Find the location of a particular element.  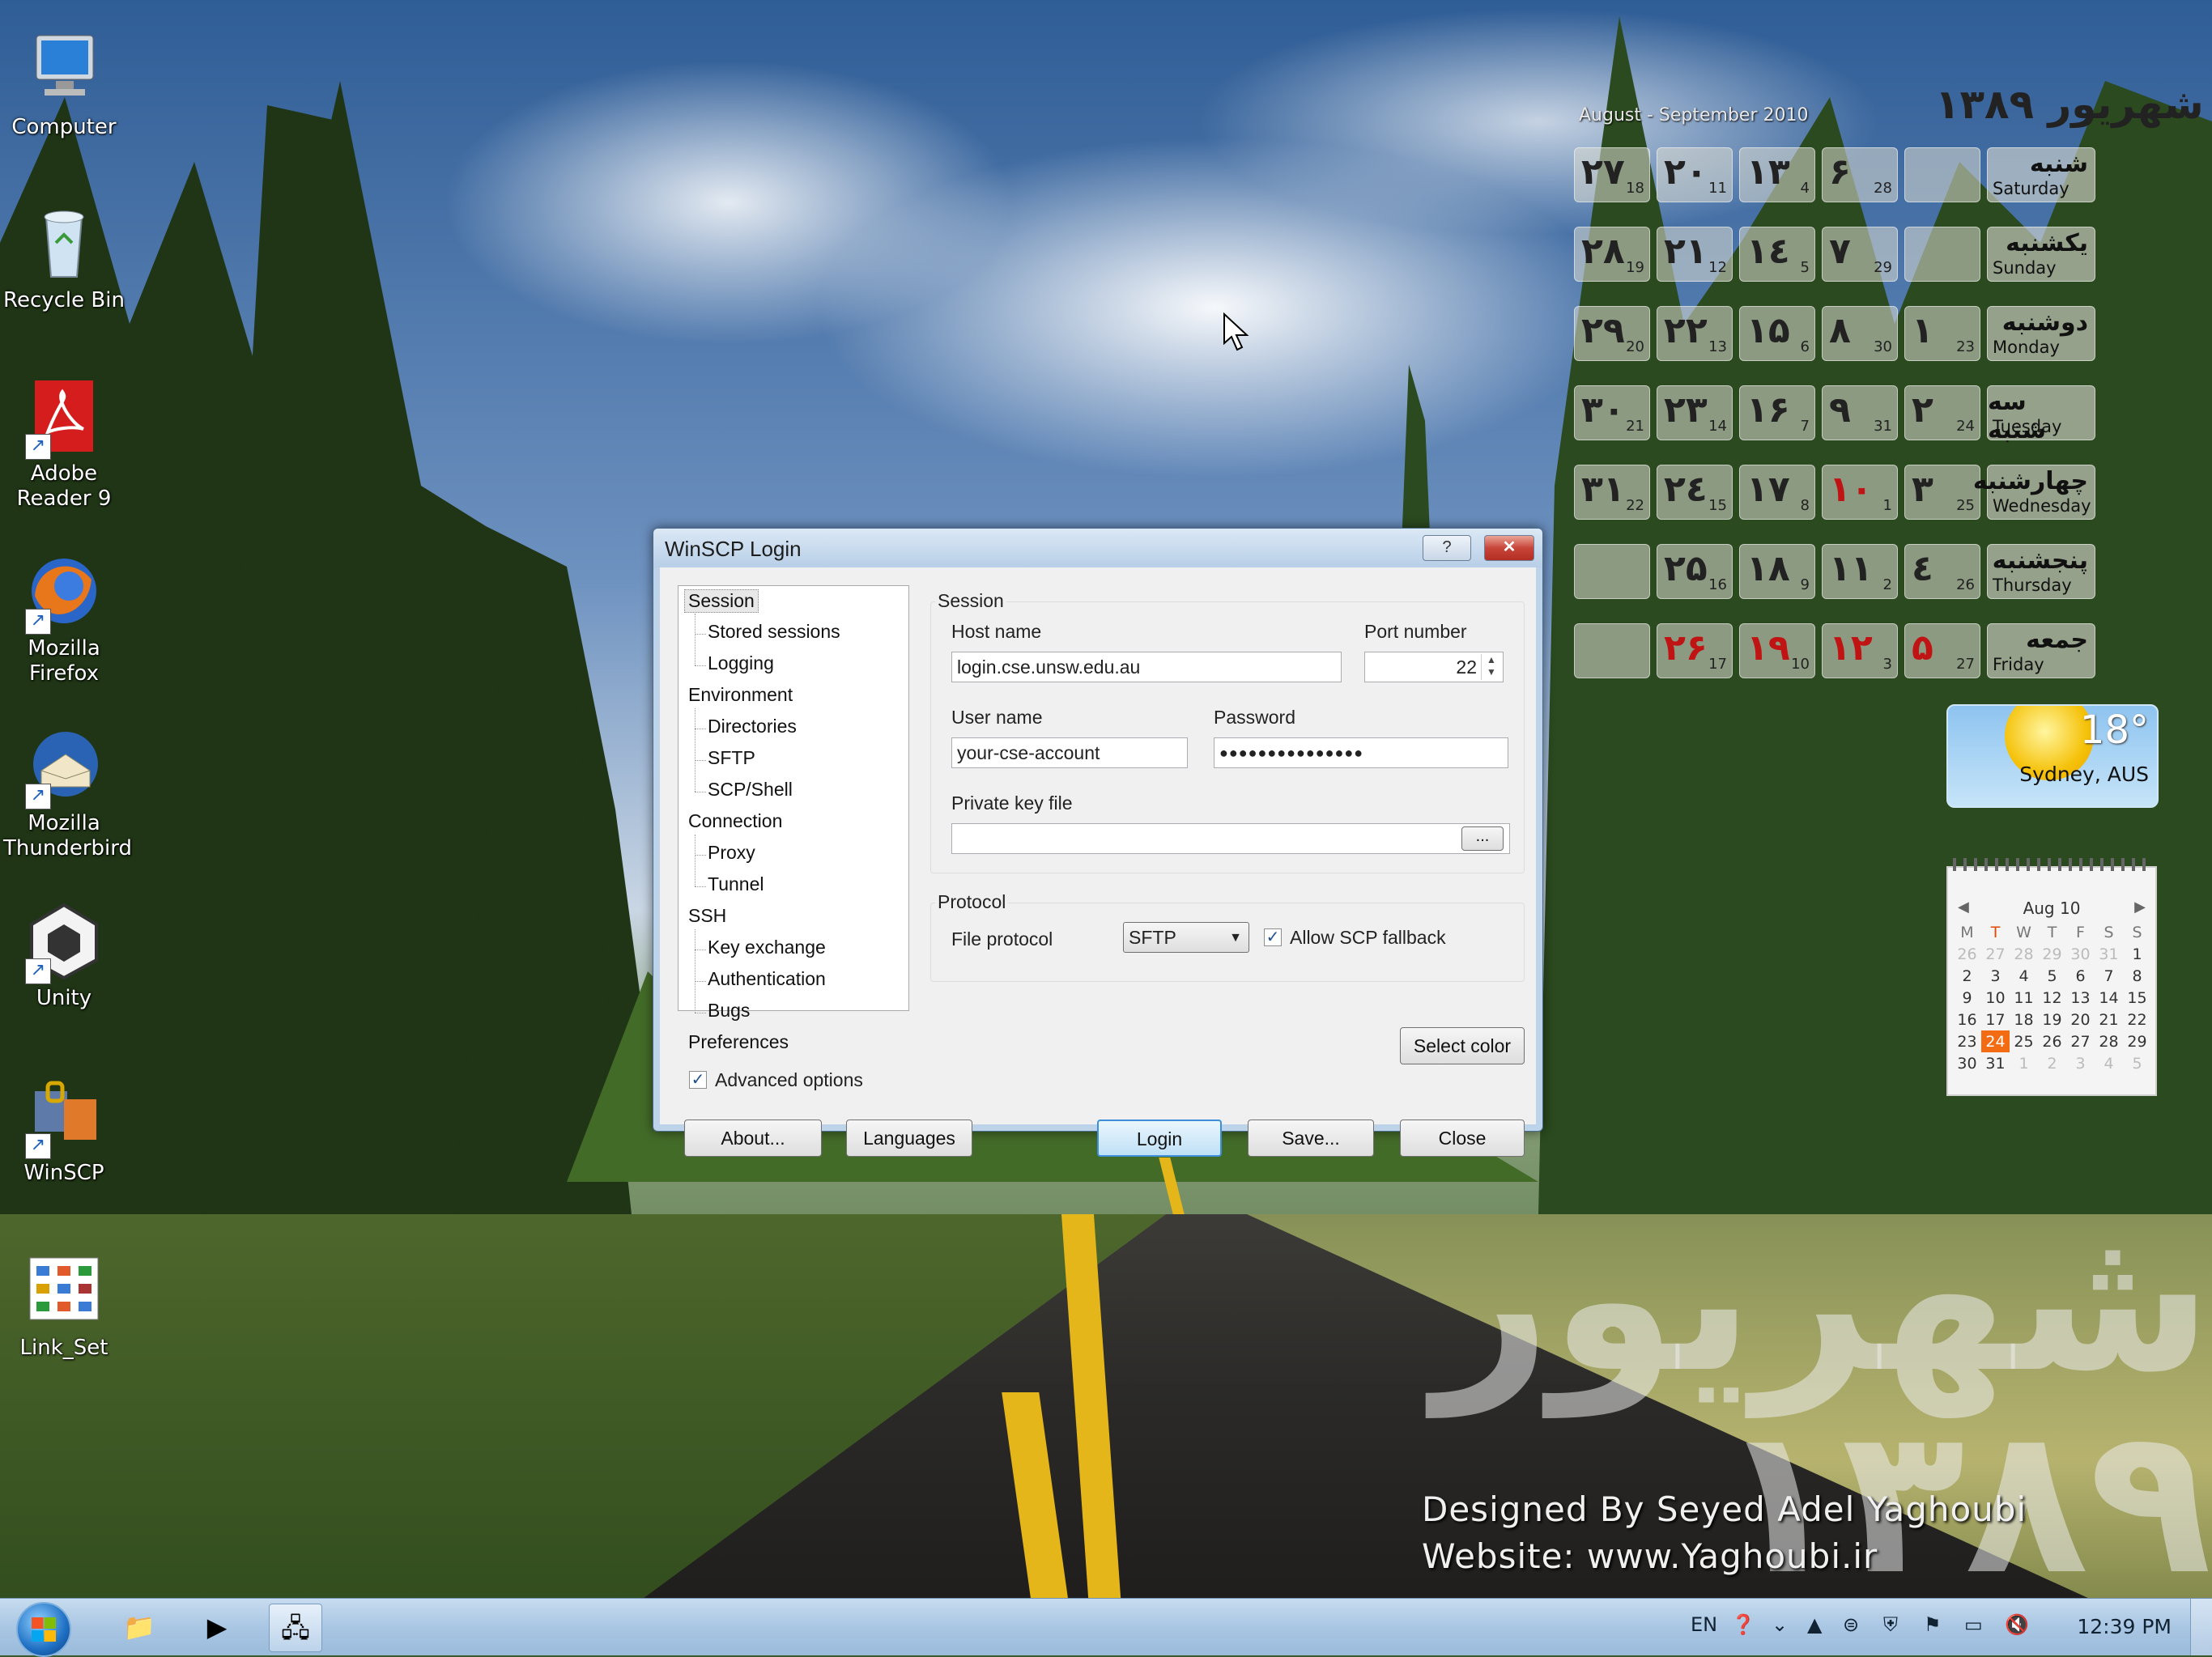

desktop-icon-thunderbird: ↗ Mozilla Thunderbird is located at coordinates (67, 793).